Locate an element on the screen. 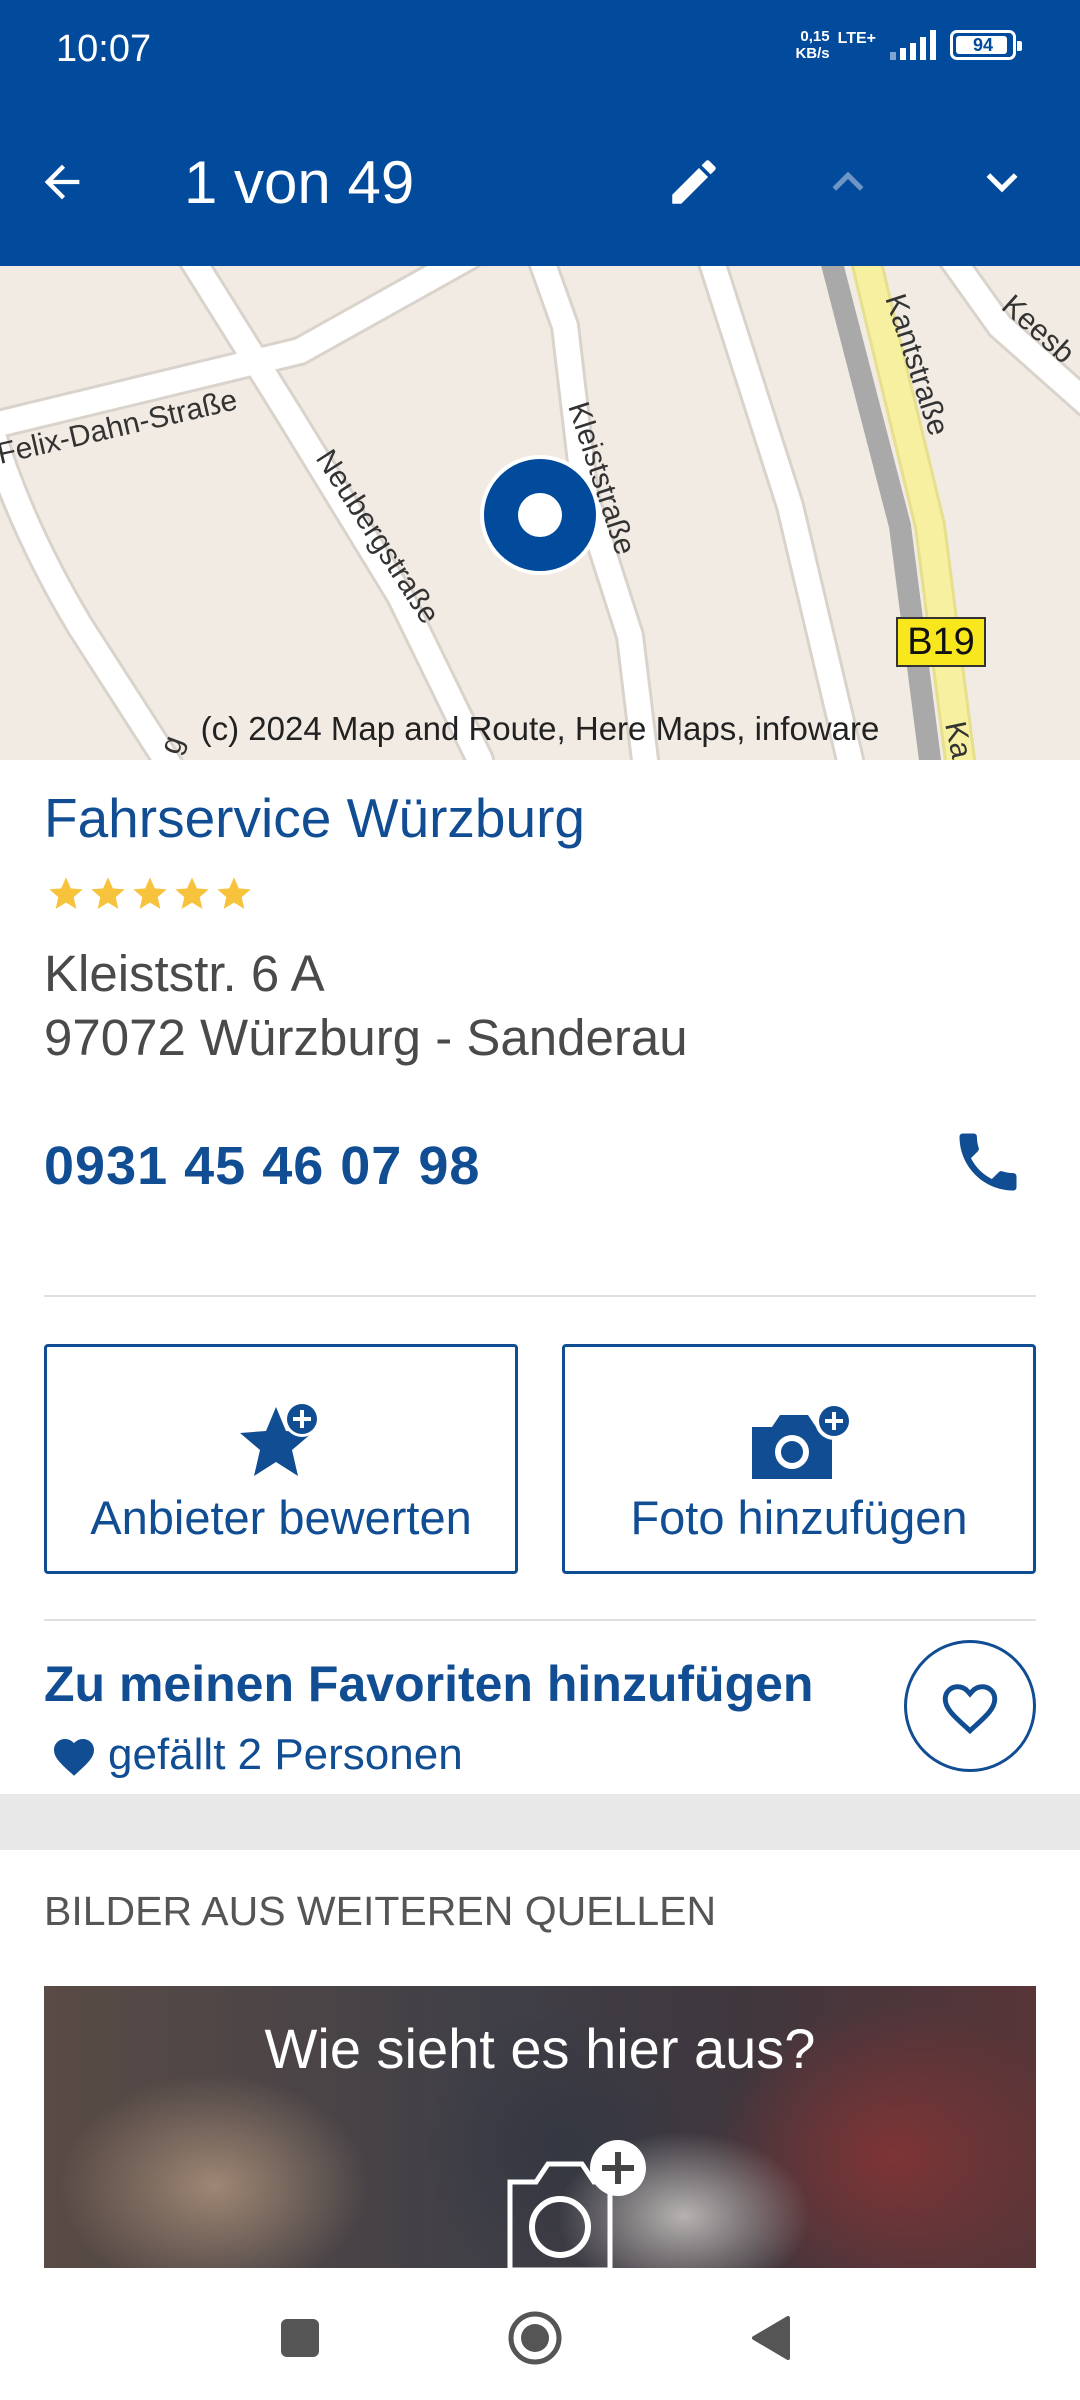 This screenshot has height=2400, width=1080. phone-icon is located at coordinates (988, 1162).